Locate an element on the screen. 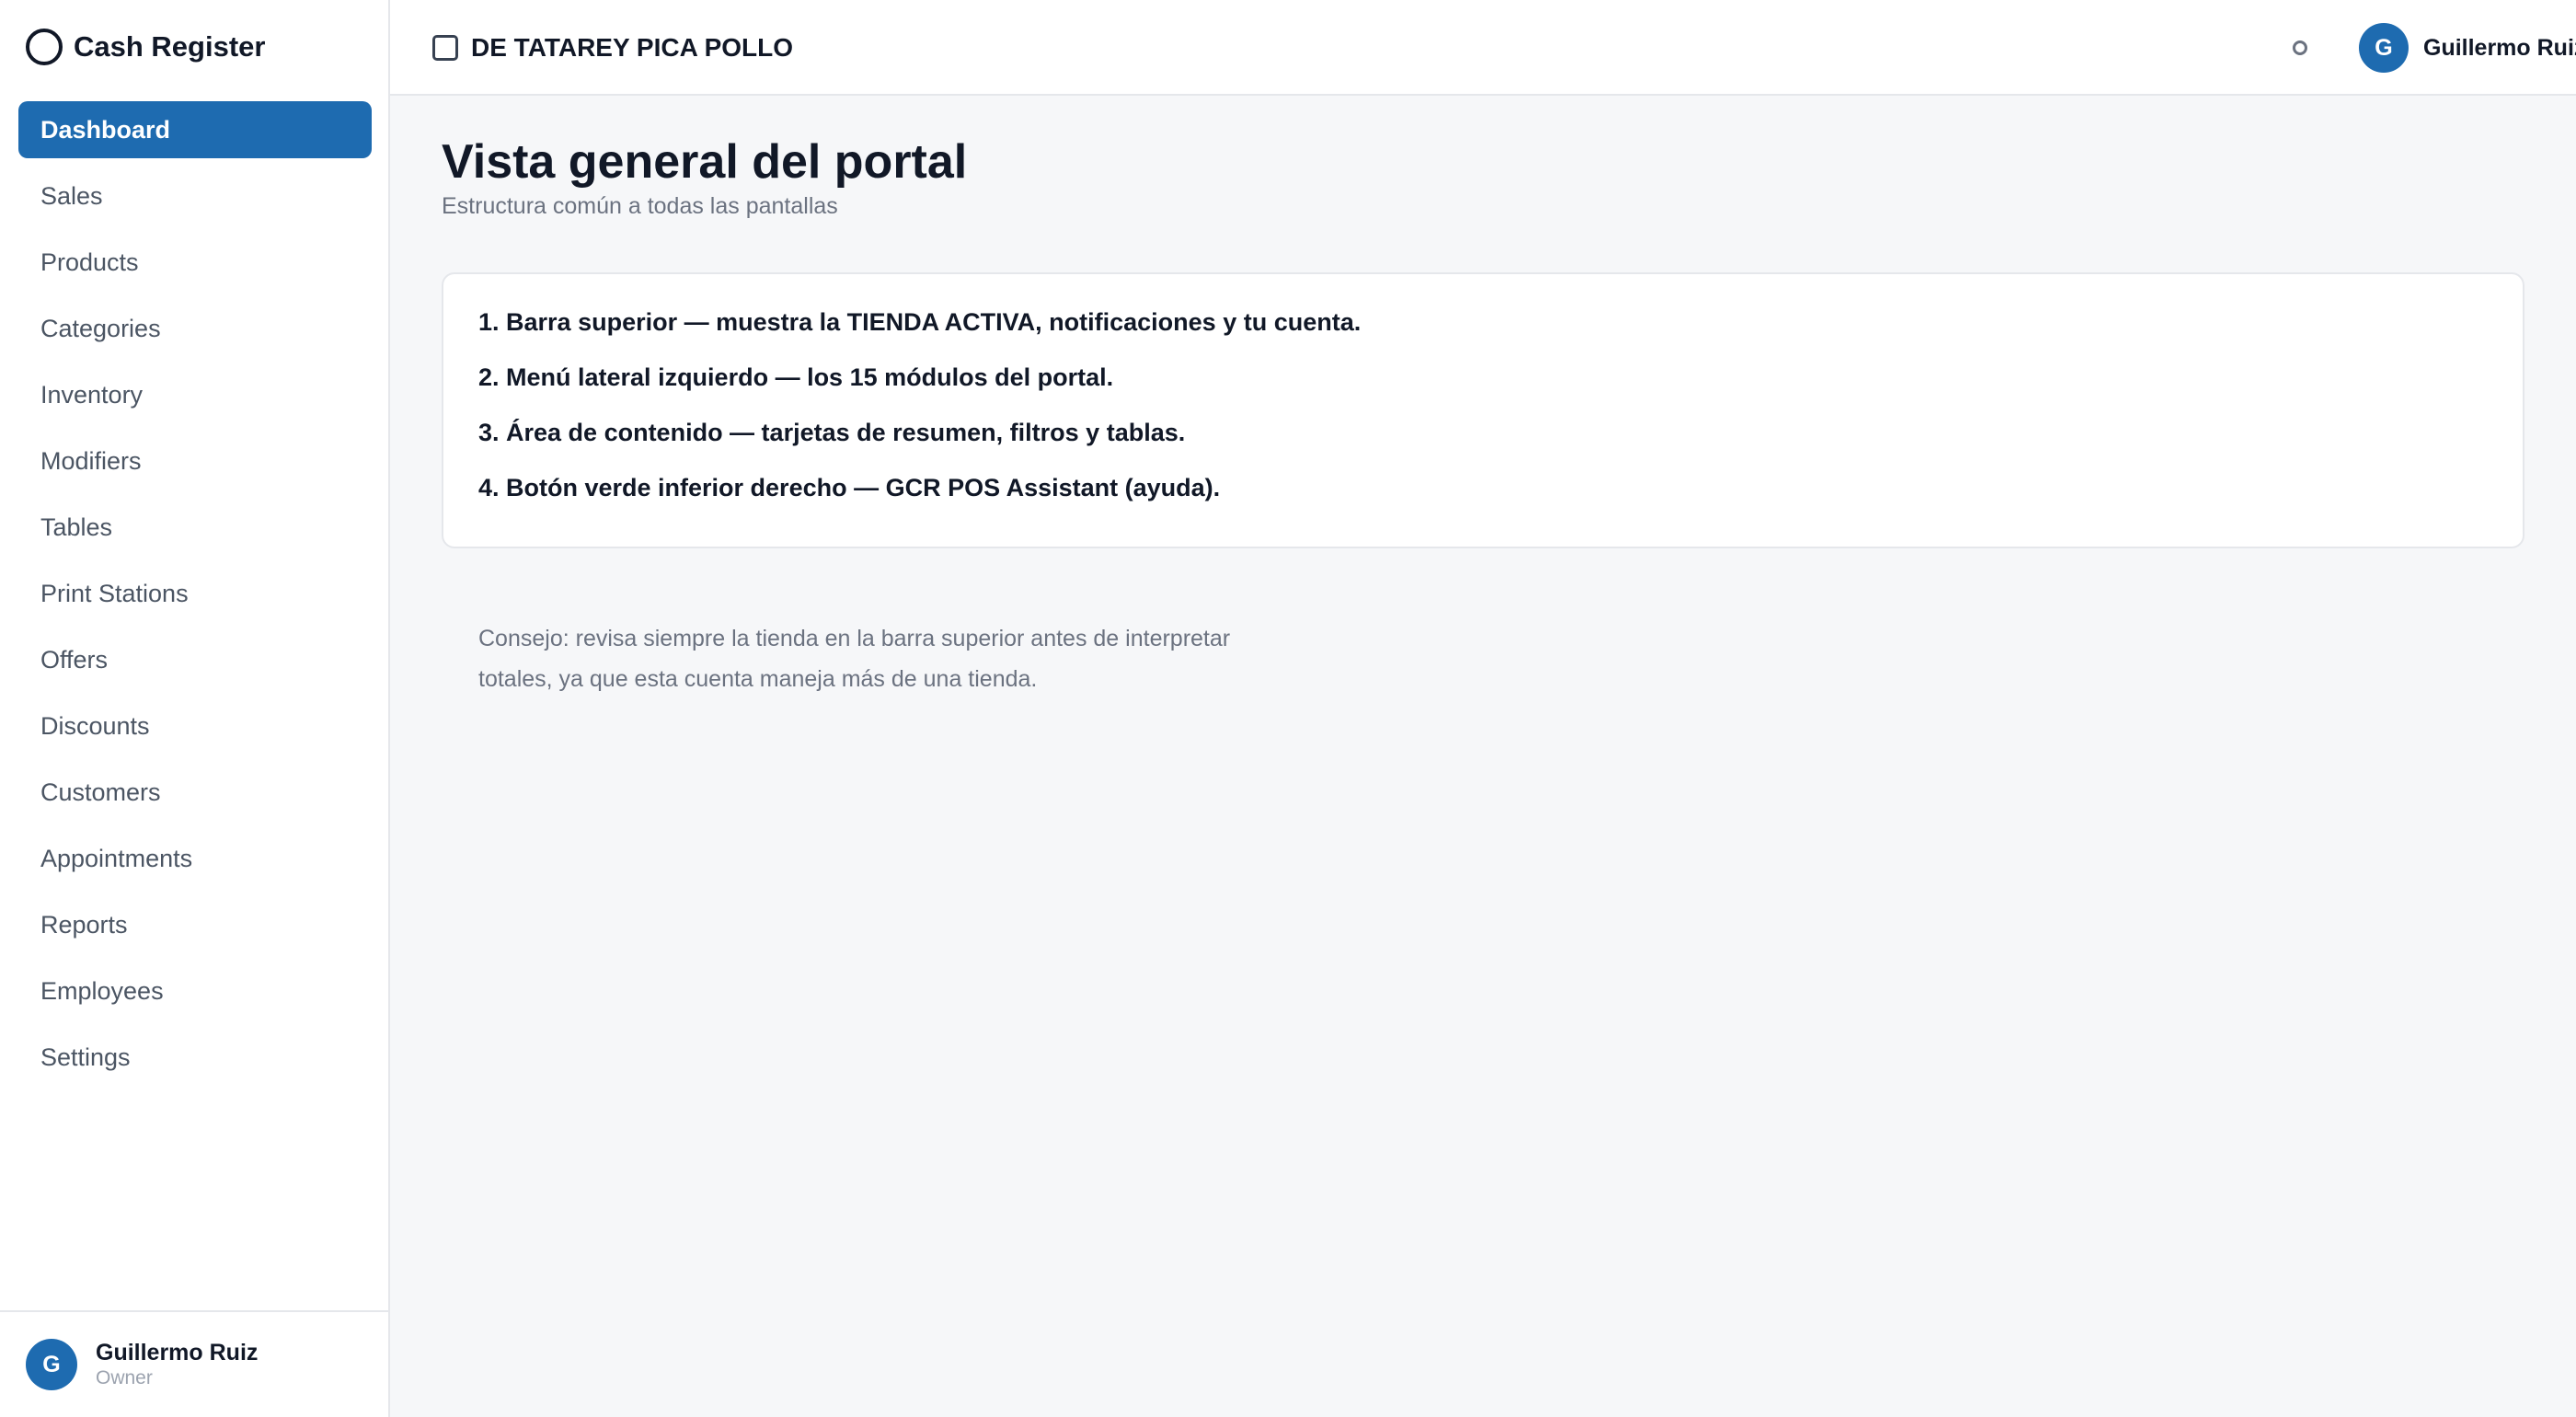 This screenshot has height=1417, width=2576. page-subtitle: Estructura común a todas las pantallas is located at coordinates (640, 206).